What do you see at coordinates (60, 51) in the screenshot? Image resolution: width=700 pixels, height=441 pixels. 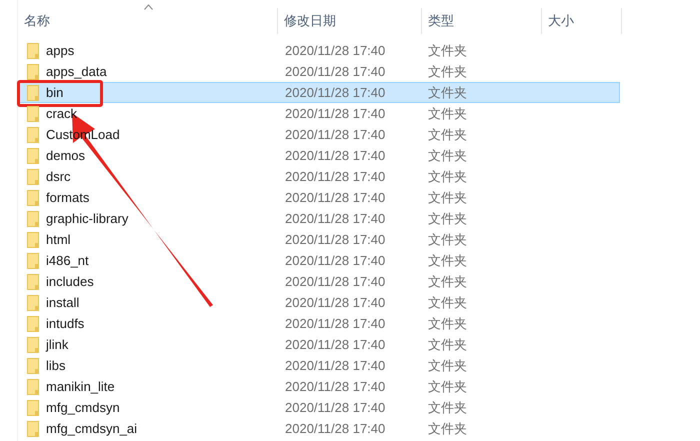 I see `file-name: apps` at bounding box center [60, 51].